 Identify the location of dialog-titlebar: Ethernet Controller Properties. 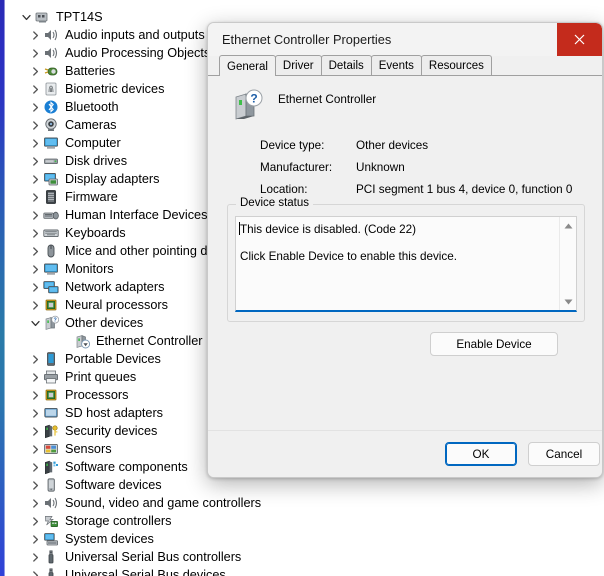
(405, 39).